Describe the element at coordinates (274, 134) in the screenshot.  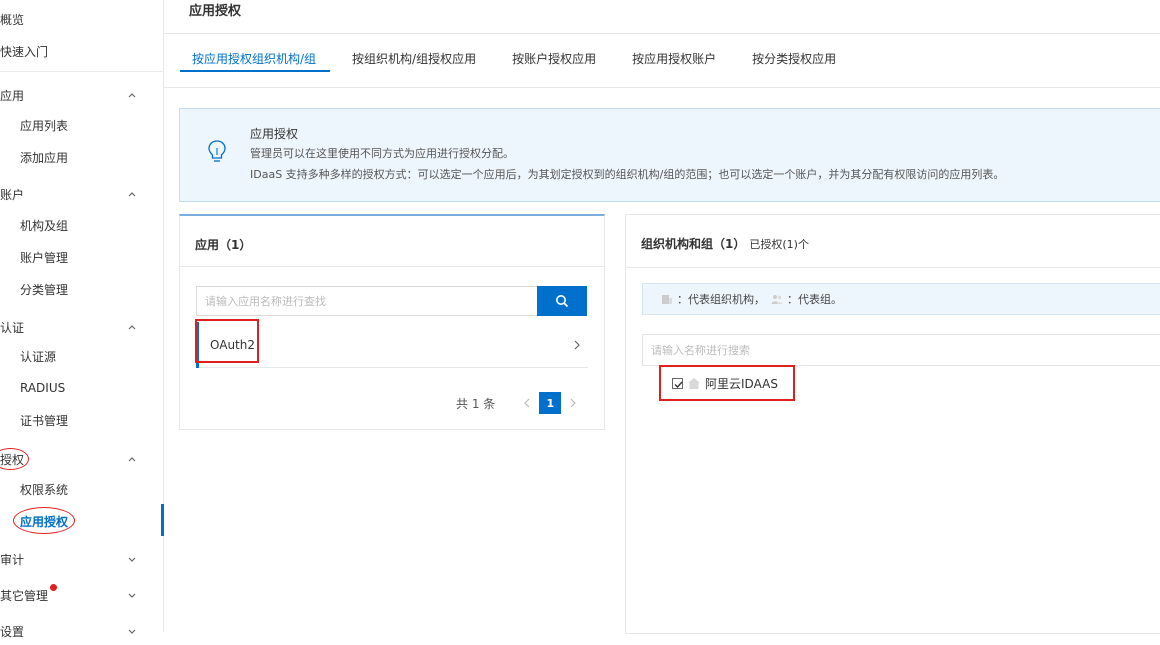
I see `notice-title: 应用授权` at that location.